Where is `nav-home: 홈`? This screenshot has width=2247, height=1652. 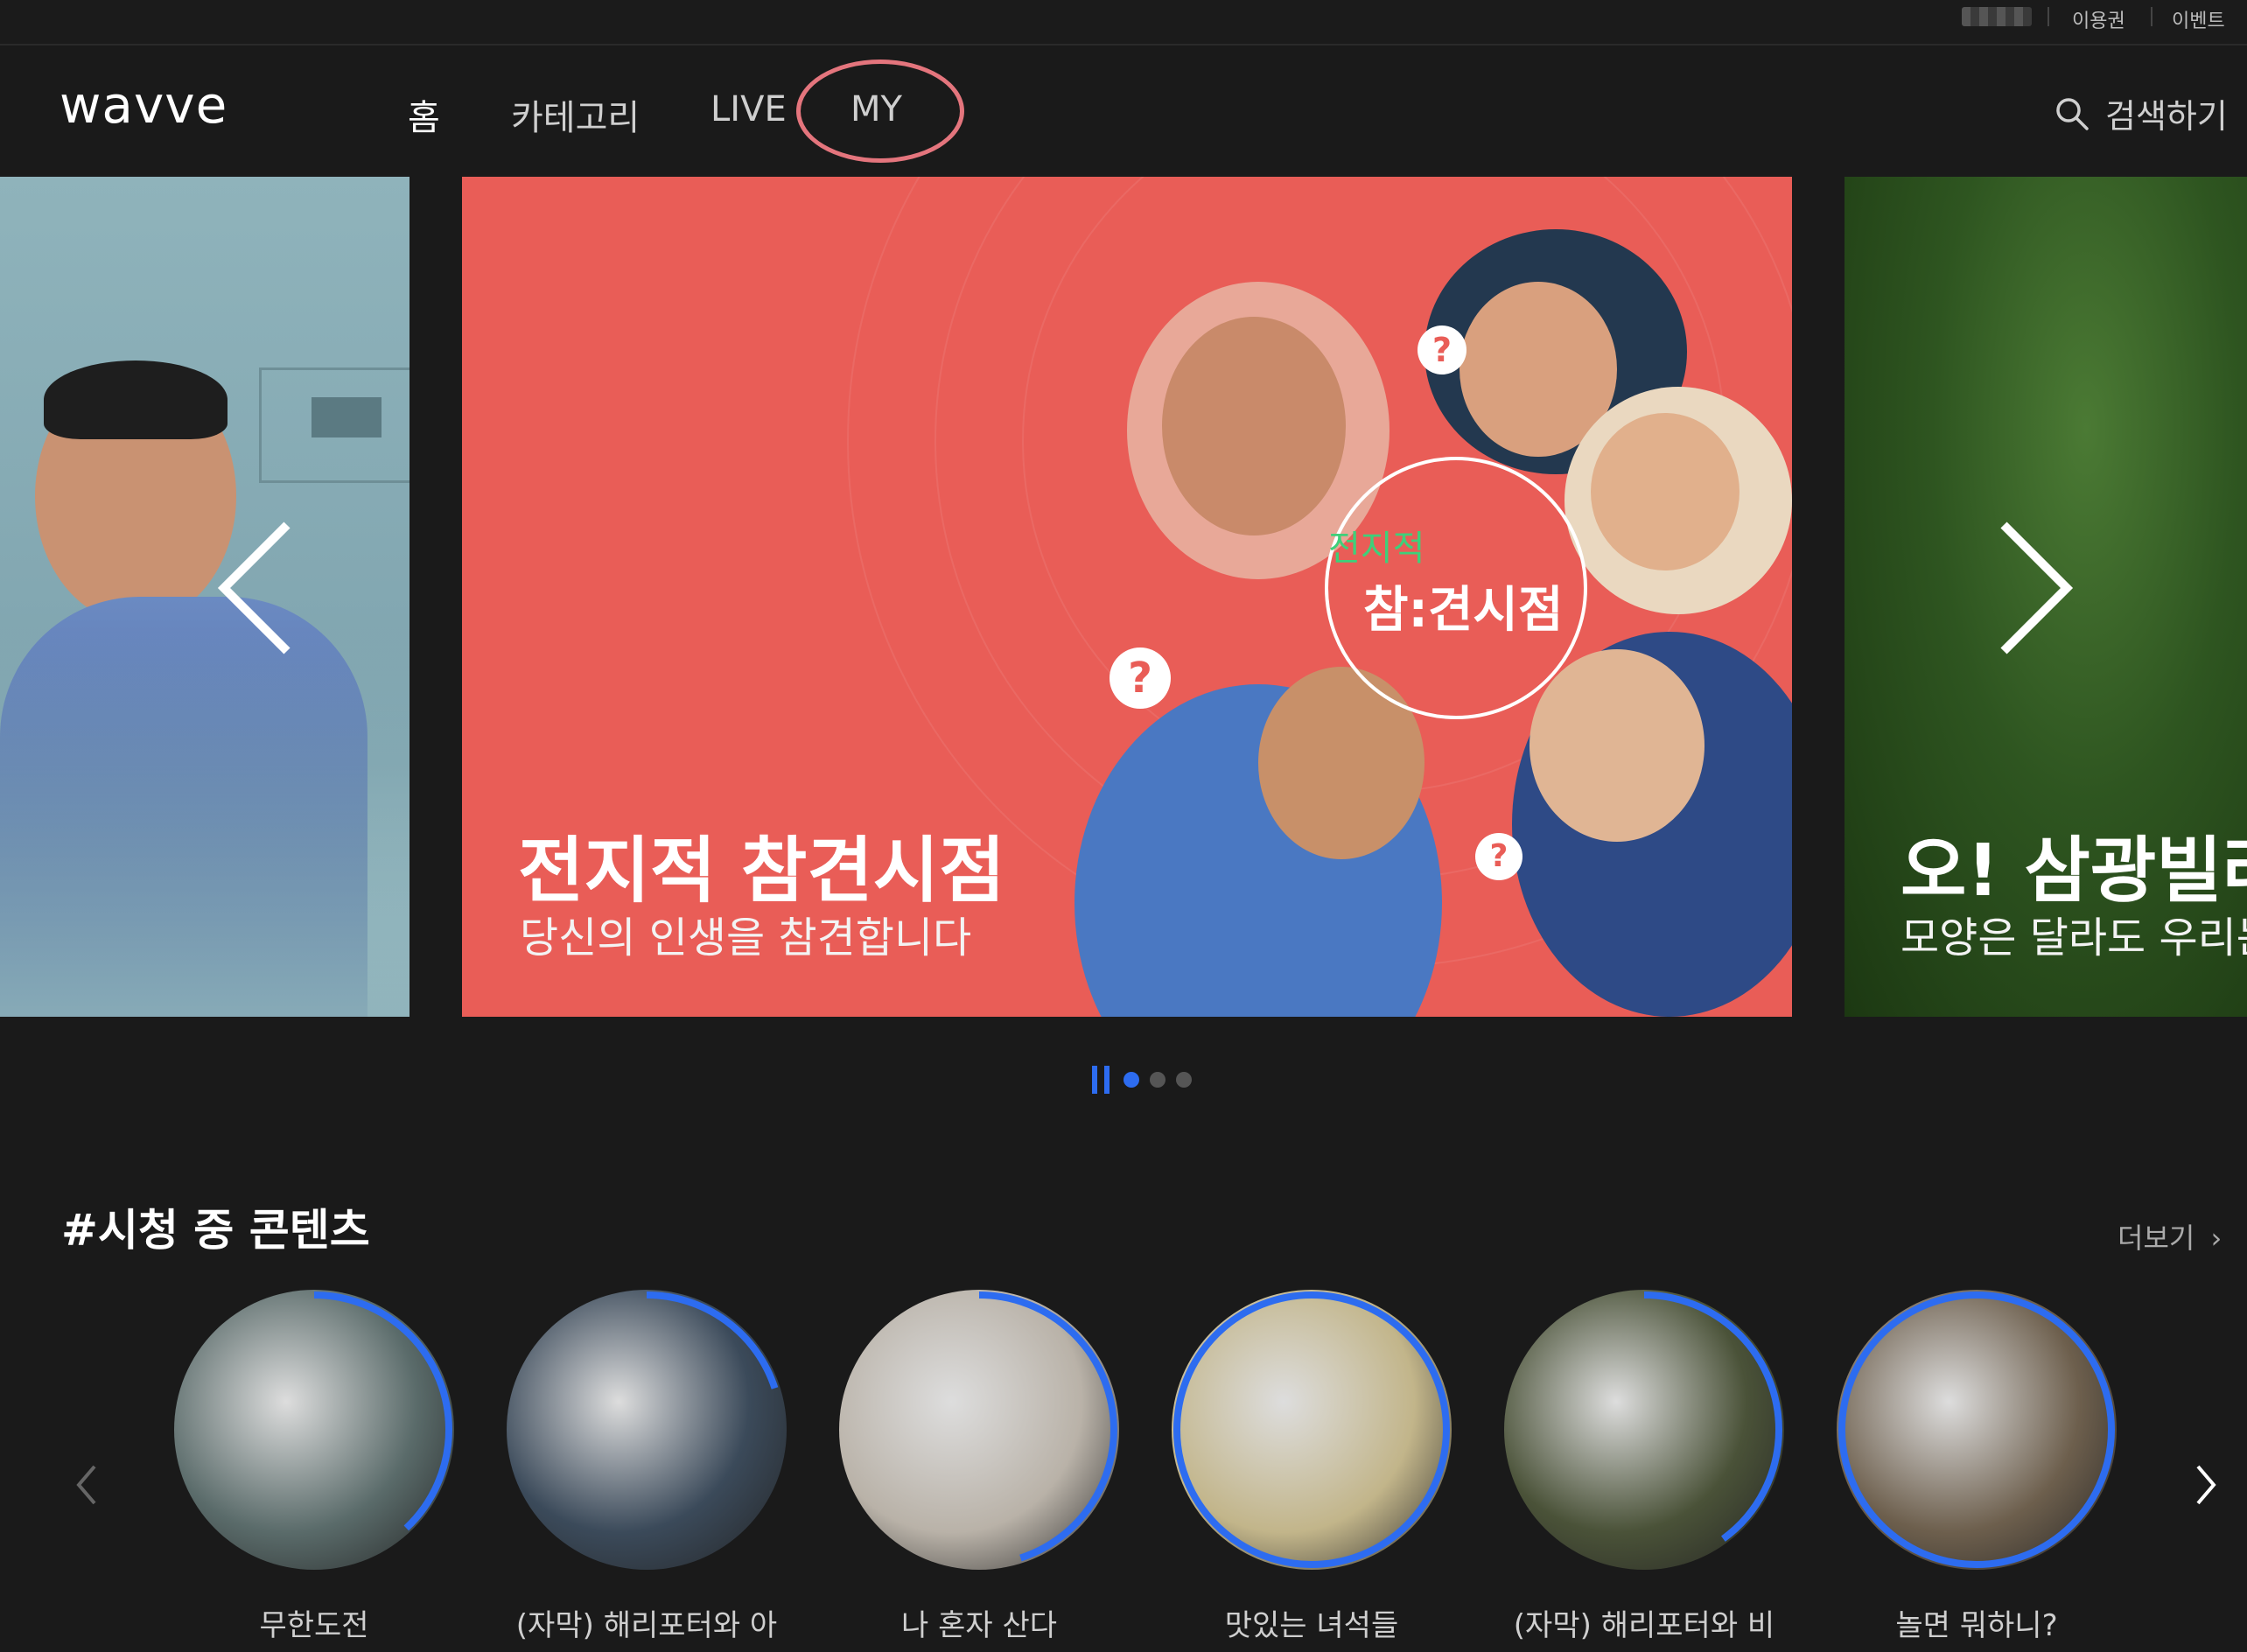
nav-home: 홈 is located at coordinates (424, 114).